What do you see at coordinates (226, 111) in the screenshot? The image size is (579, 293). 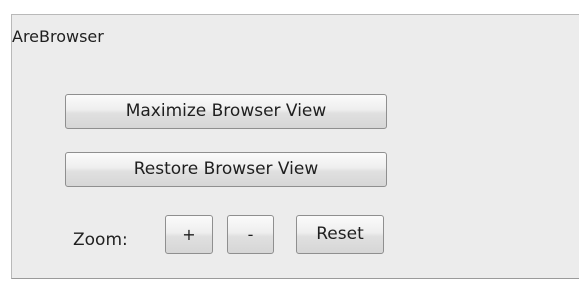 I see `maximize-browser-view-button: Maximize Browser View` at bounding box center [226, 111].